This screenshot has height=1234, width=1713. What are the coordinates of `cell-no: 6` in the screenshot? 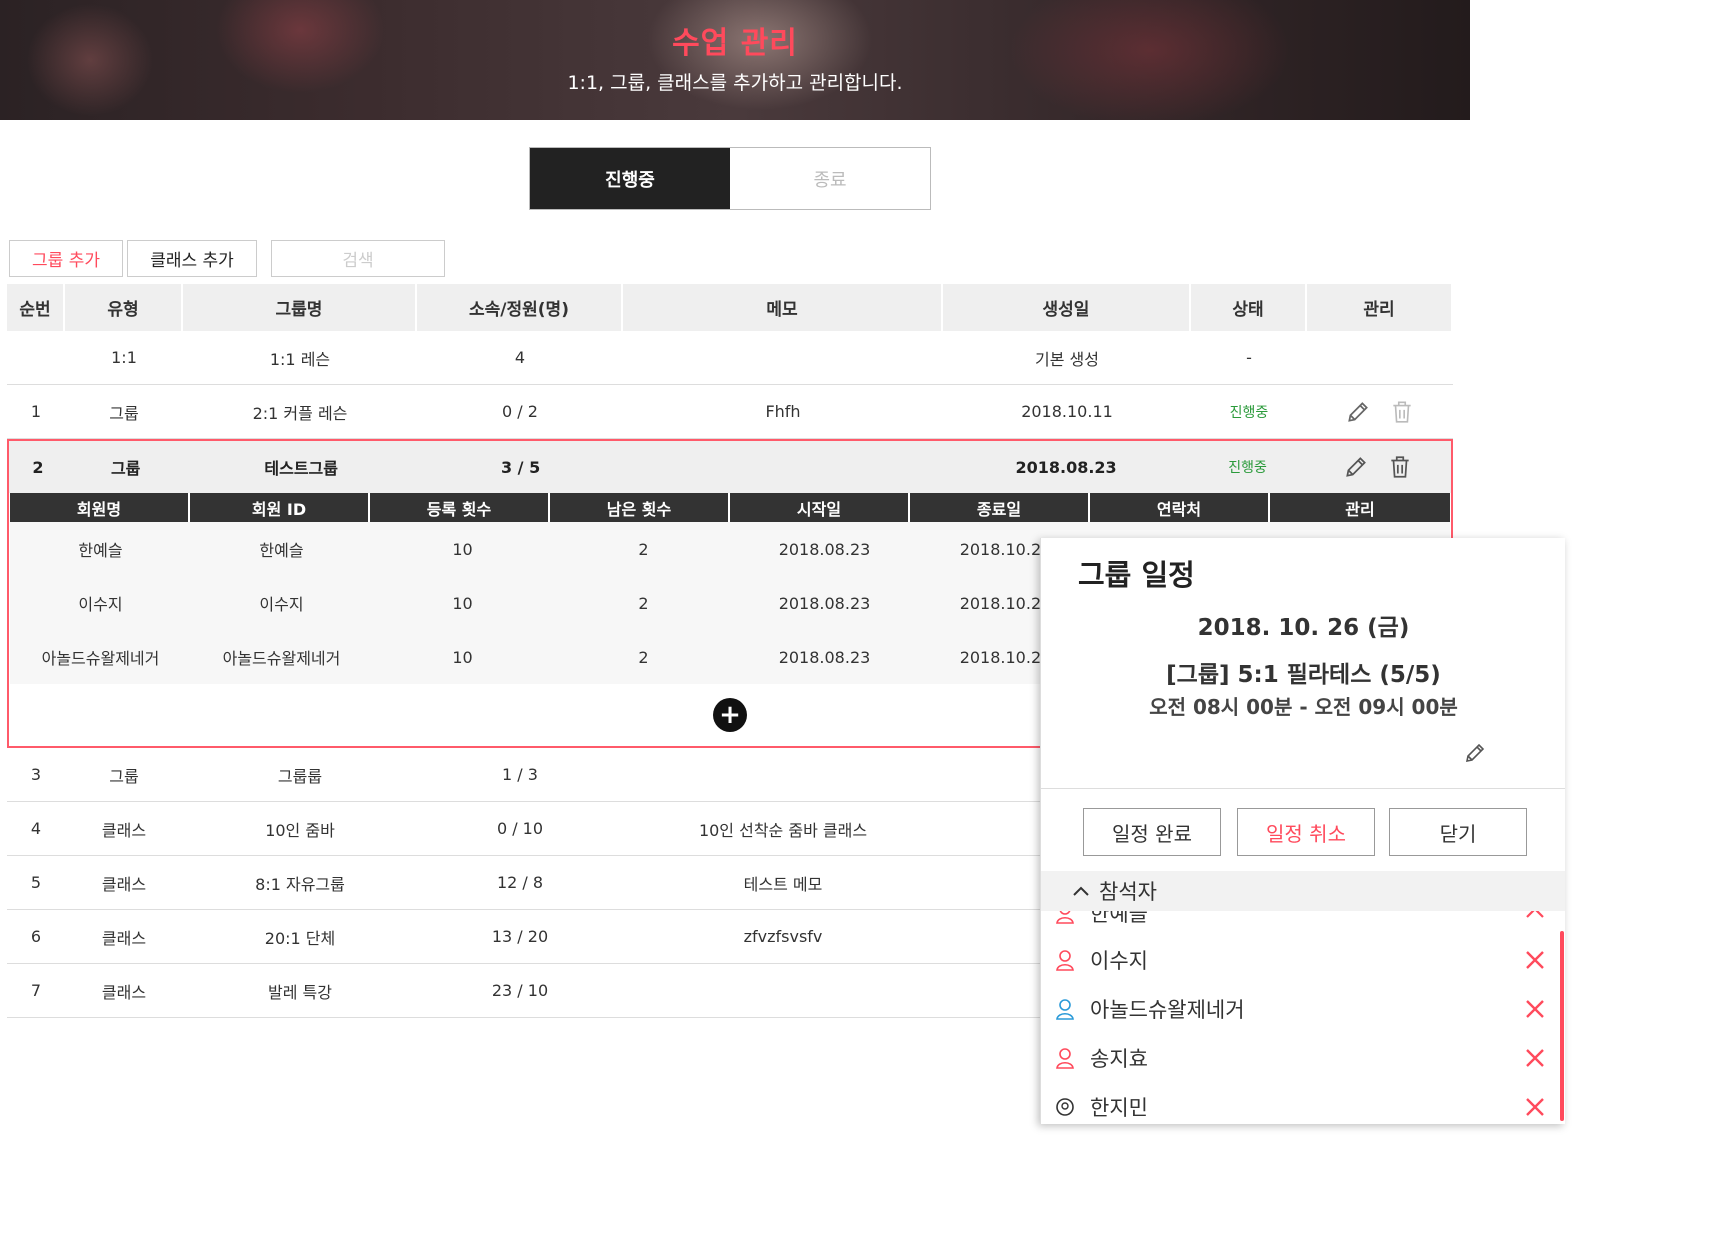 It's located at (36, 936).